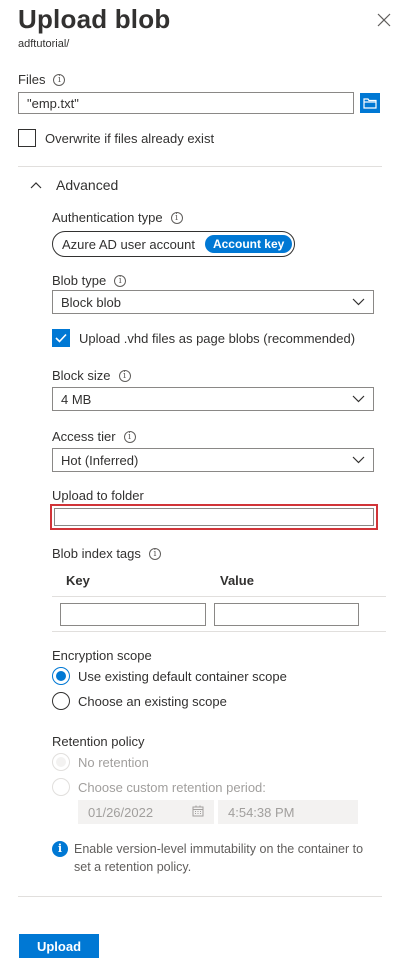 The height and width of the screenshot is (961, 400). I want to click on browse-files-button, so click(370, 103).